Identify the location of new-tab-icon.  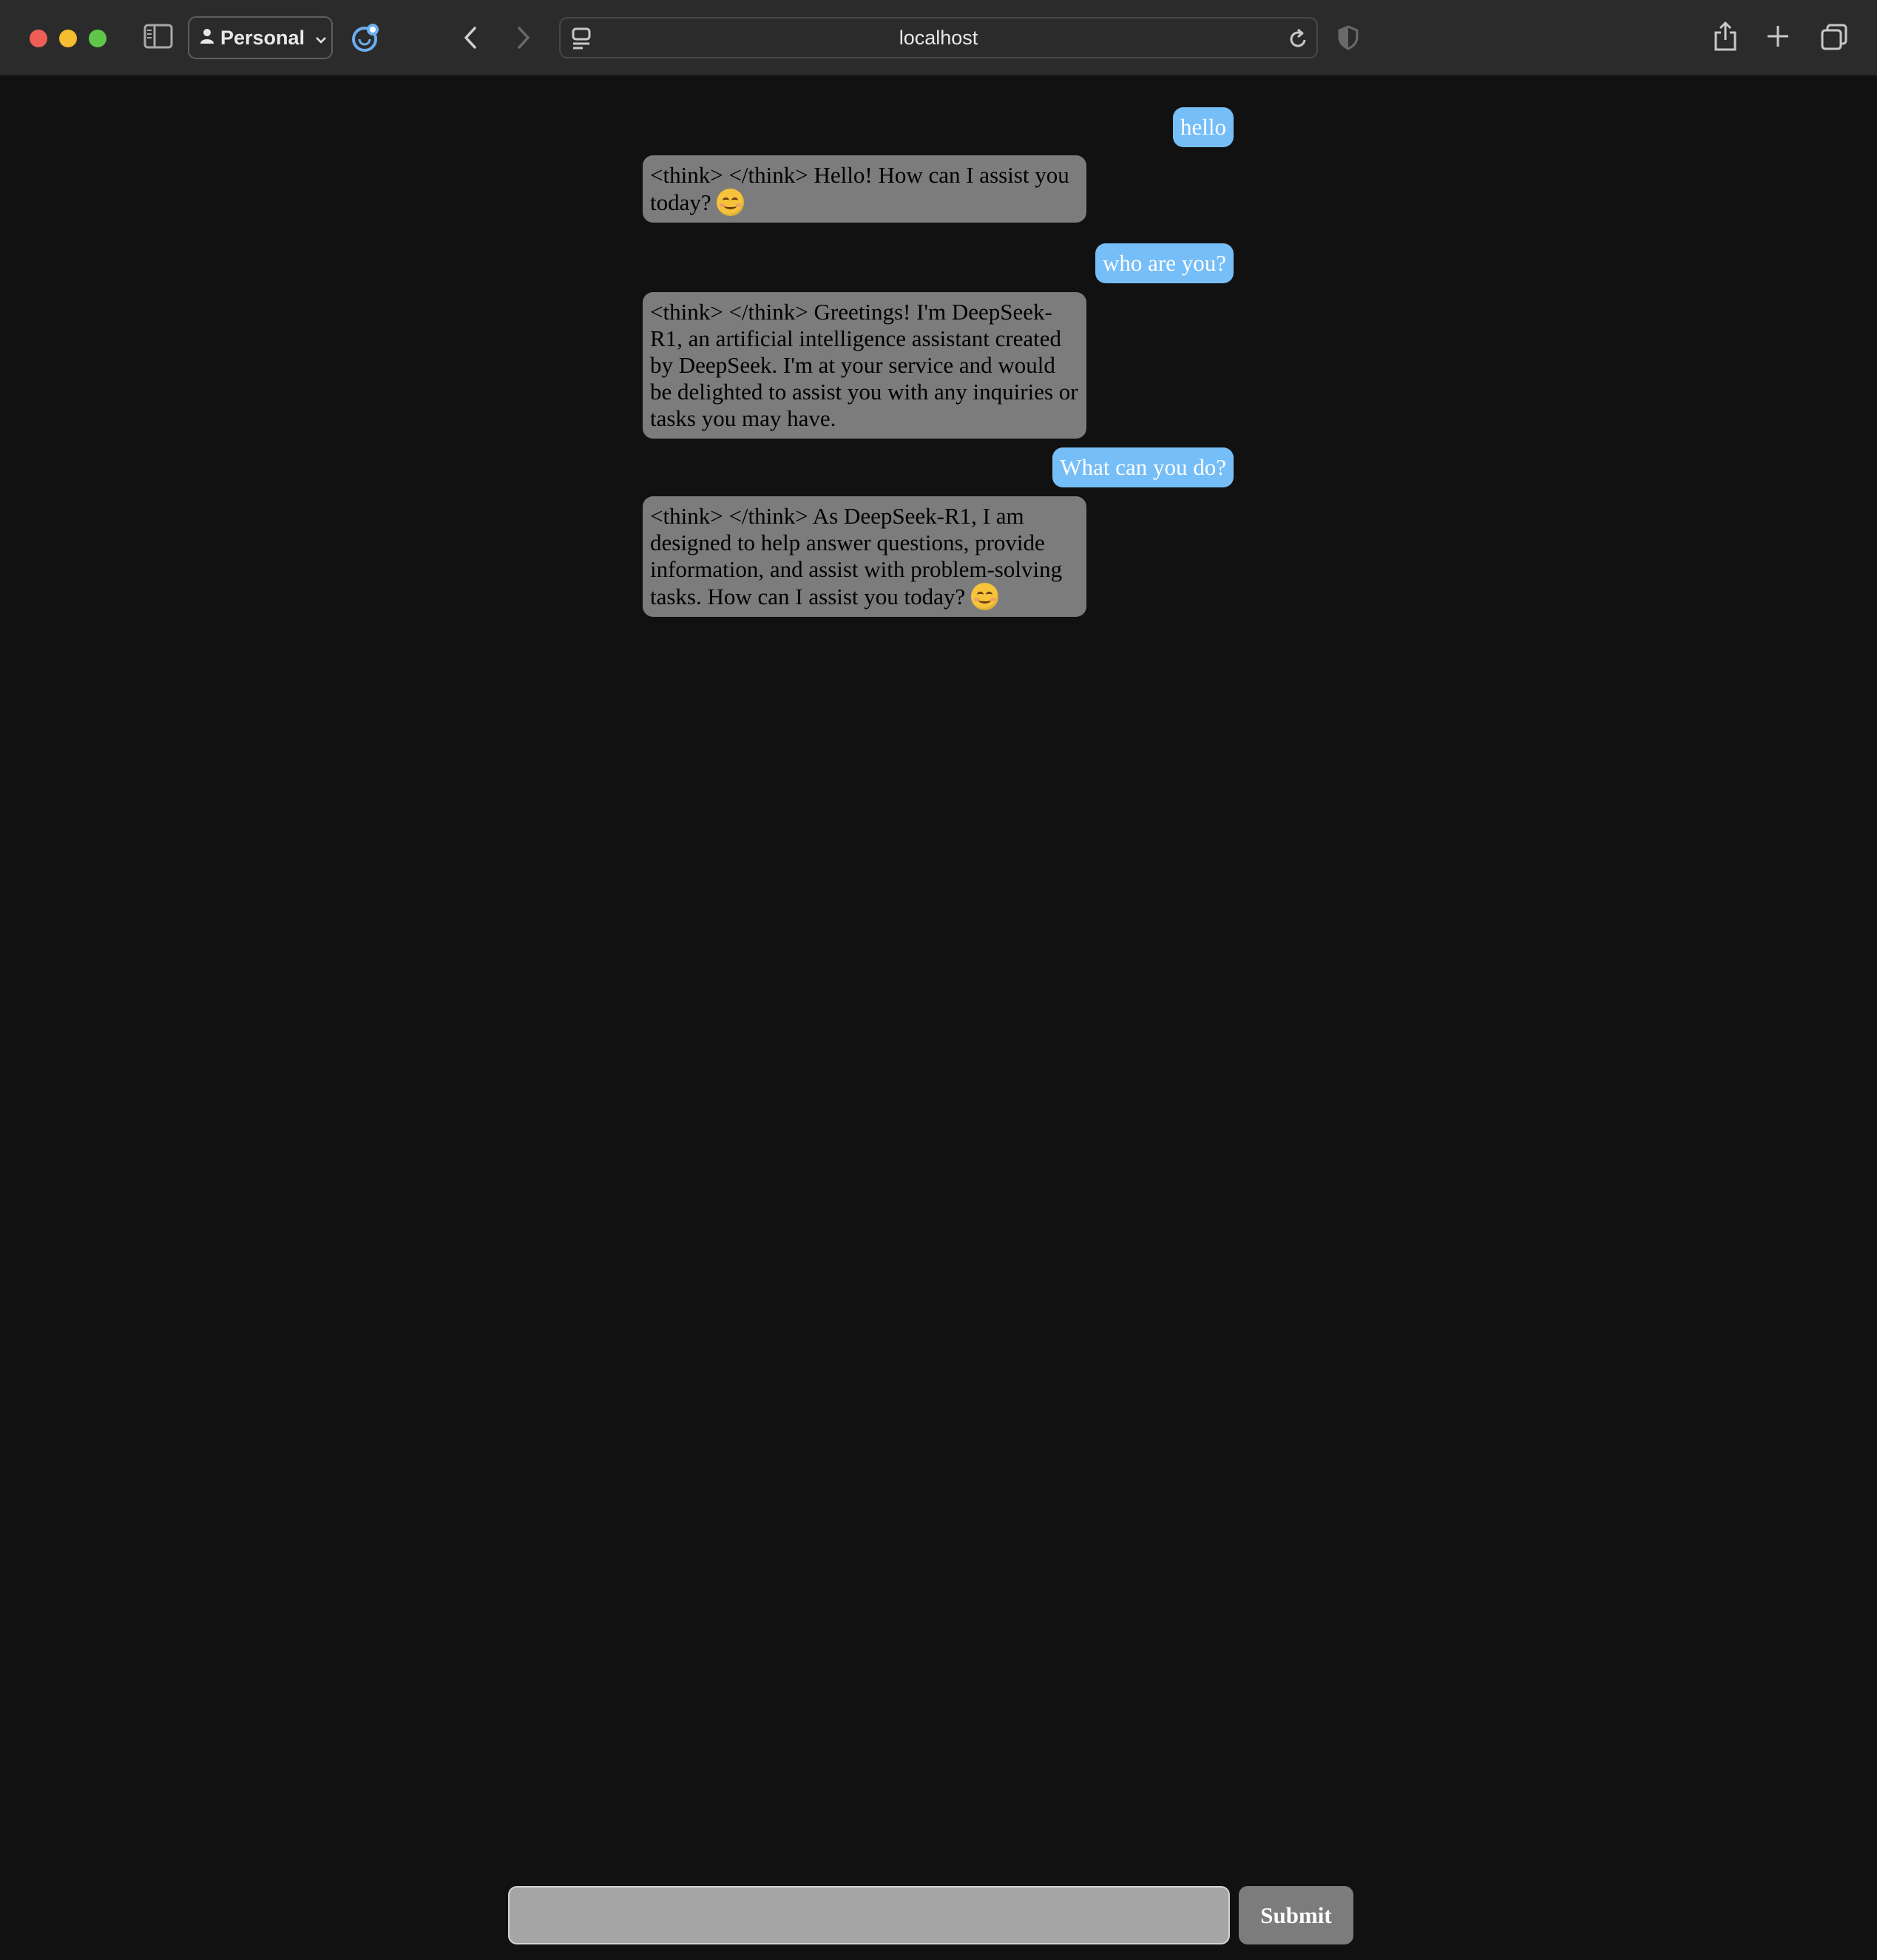
(1778, 36).